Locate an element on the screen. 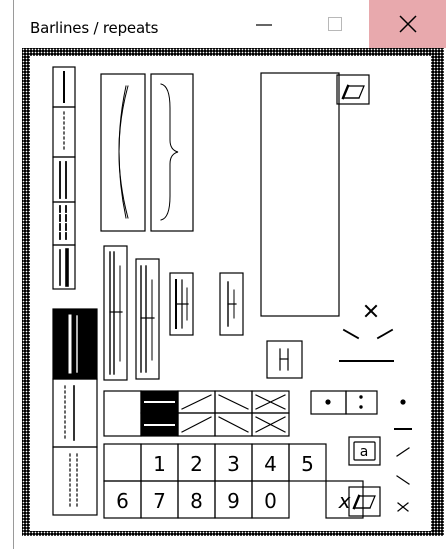  digit-keypad: 1 2 3 4 56 7 8 9 0 x is located at coordinates (233, 481).